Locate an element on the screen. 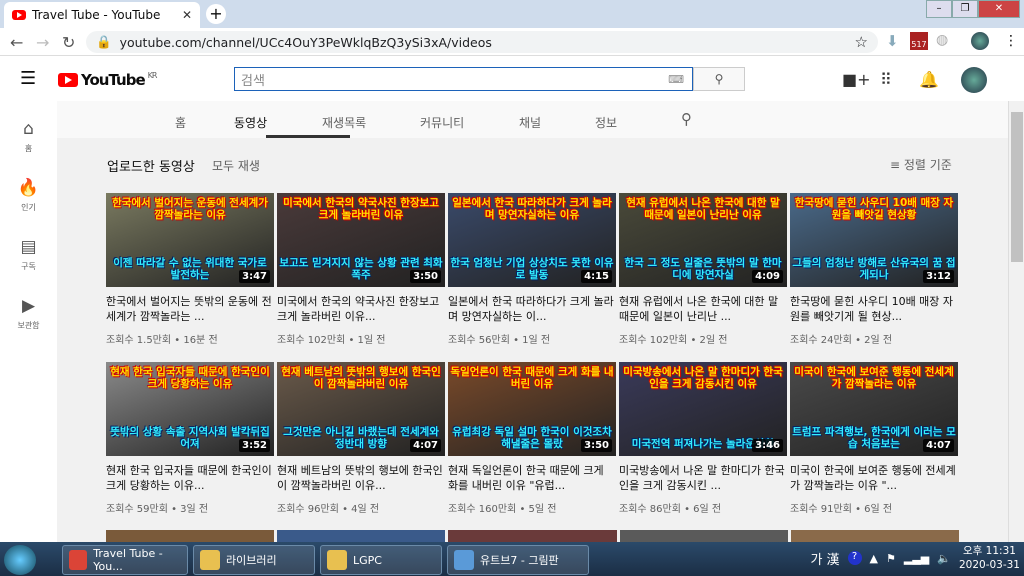 The image size is (1024, 576). maximize-button: ❐ is located at coordinates (965, 9).